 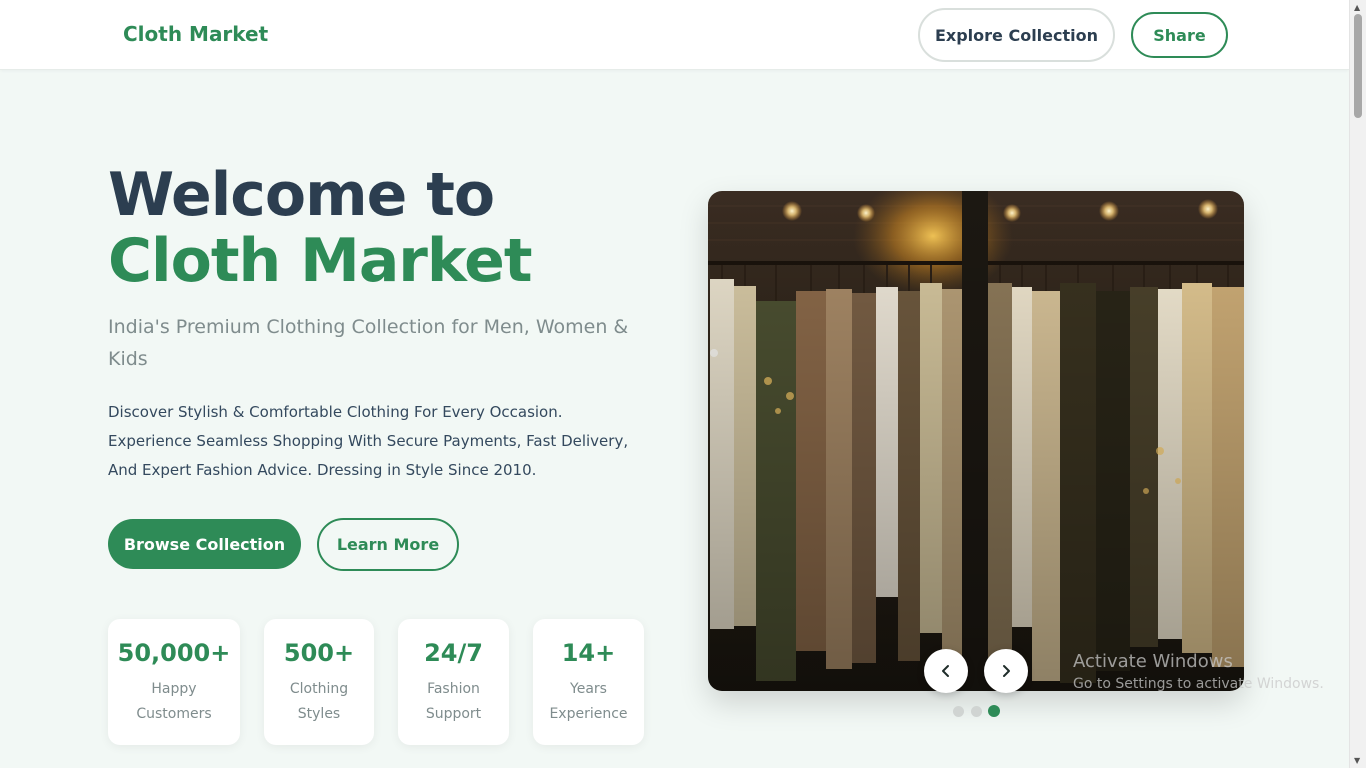 I want to click on navbar: Cloth Market Explore Collection Share, so click(x=674, y=35).